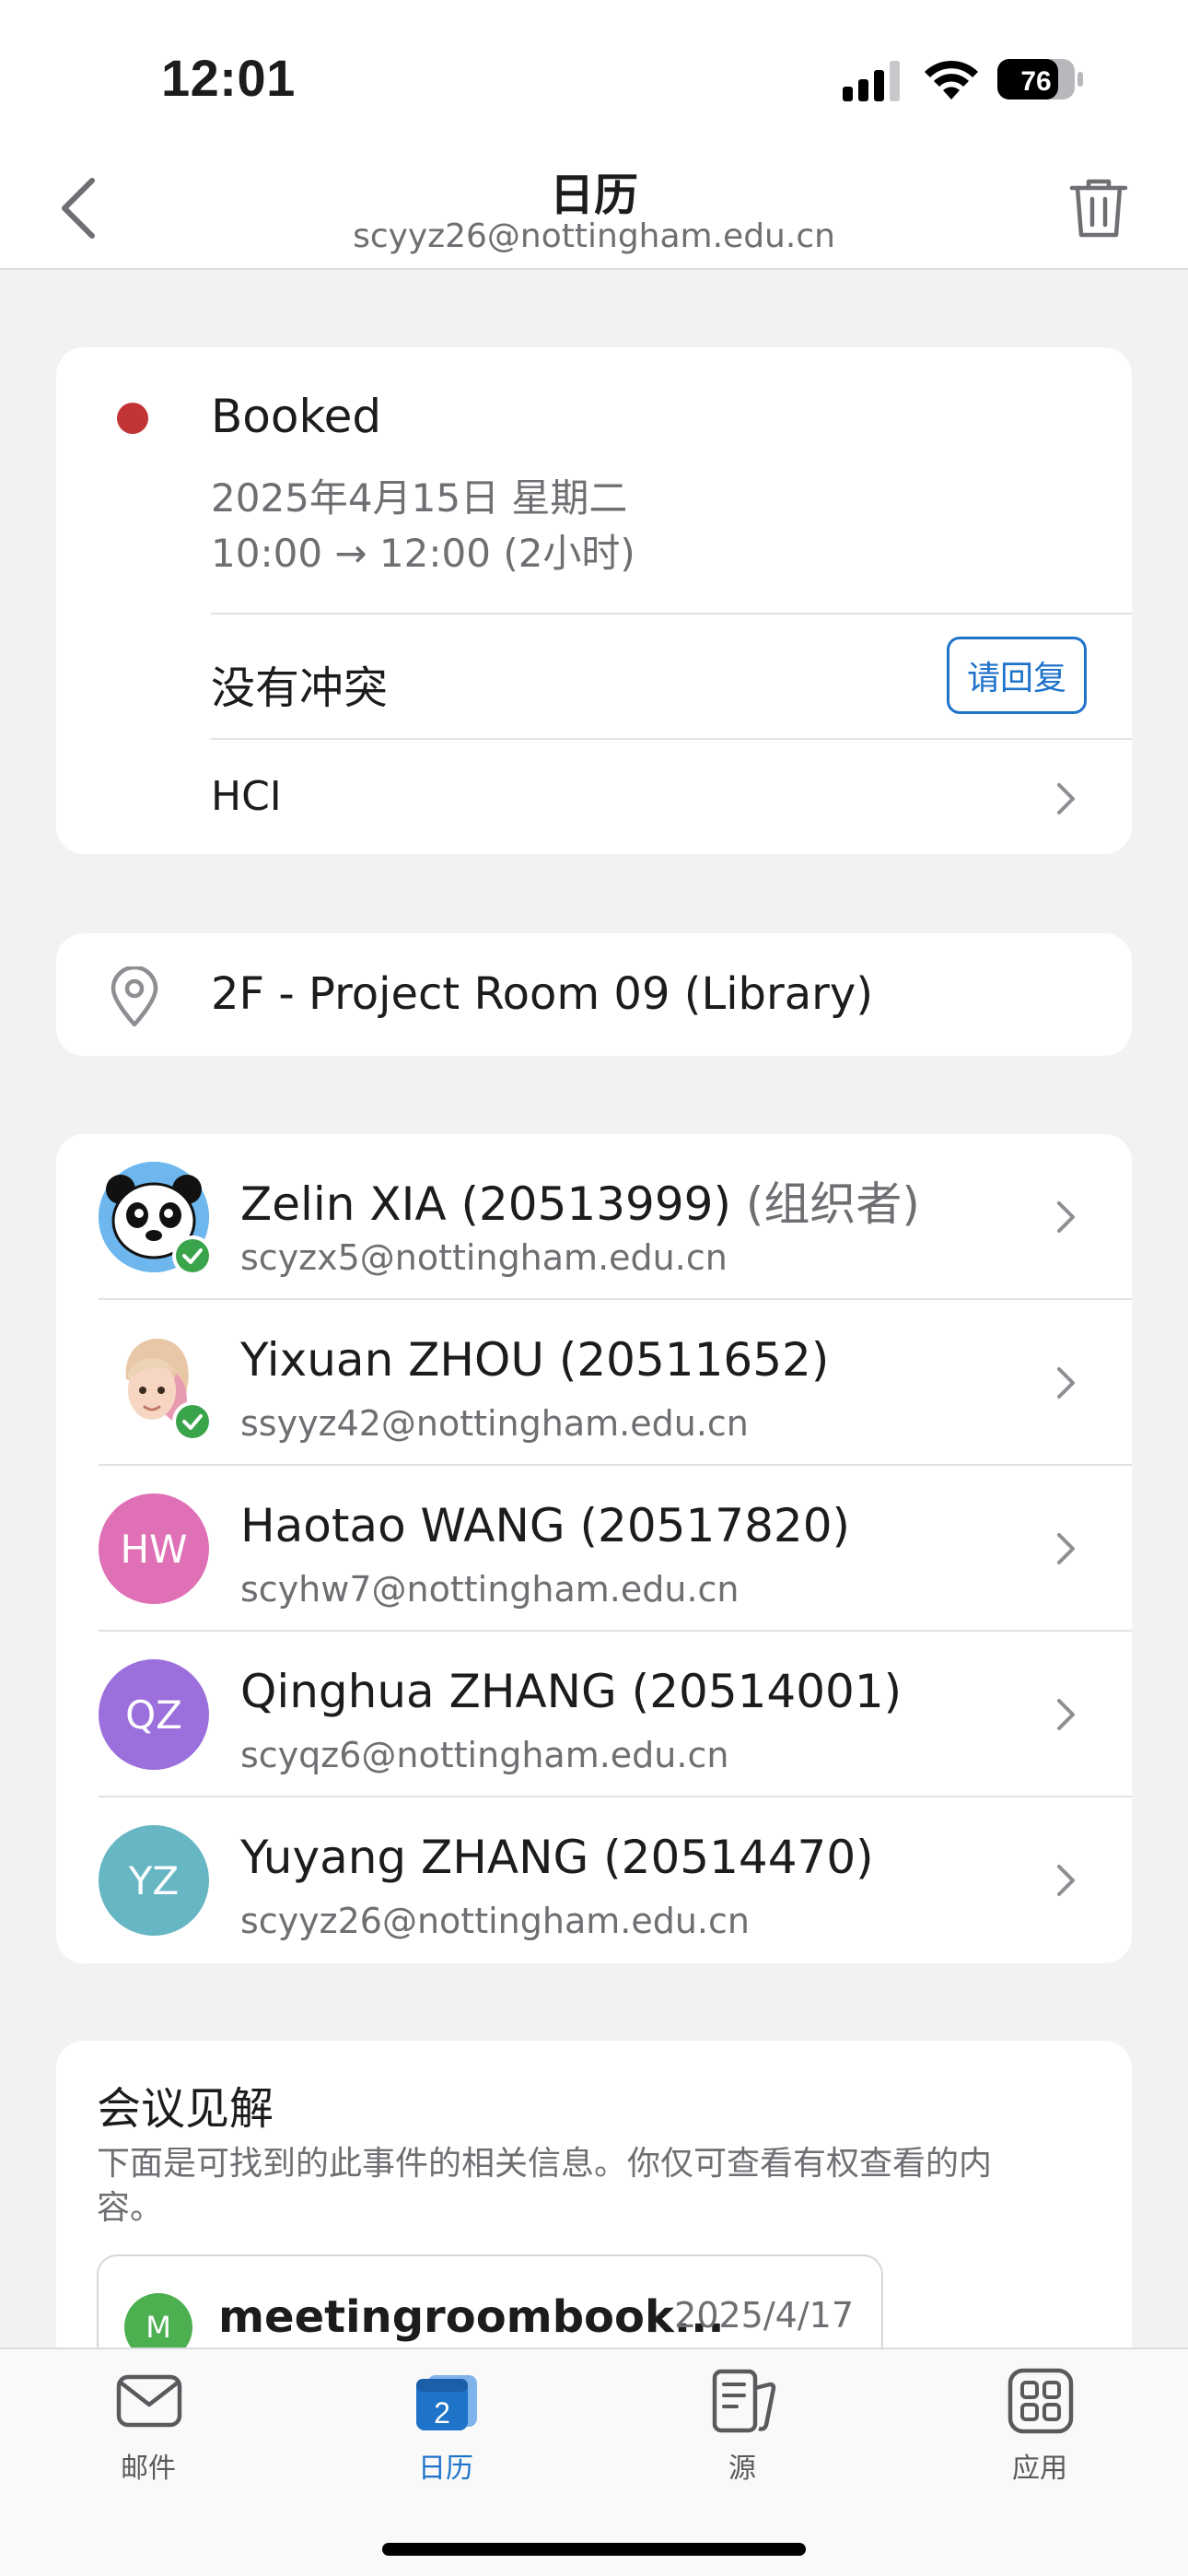  Describe the element at coordinates (671, 614) in the screenshot. I see `divider` at that location.